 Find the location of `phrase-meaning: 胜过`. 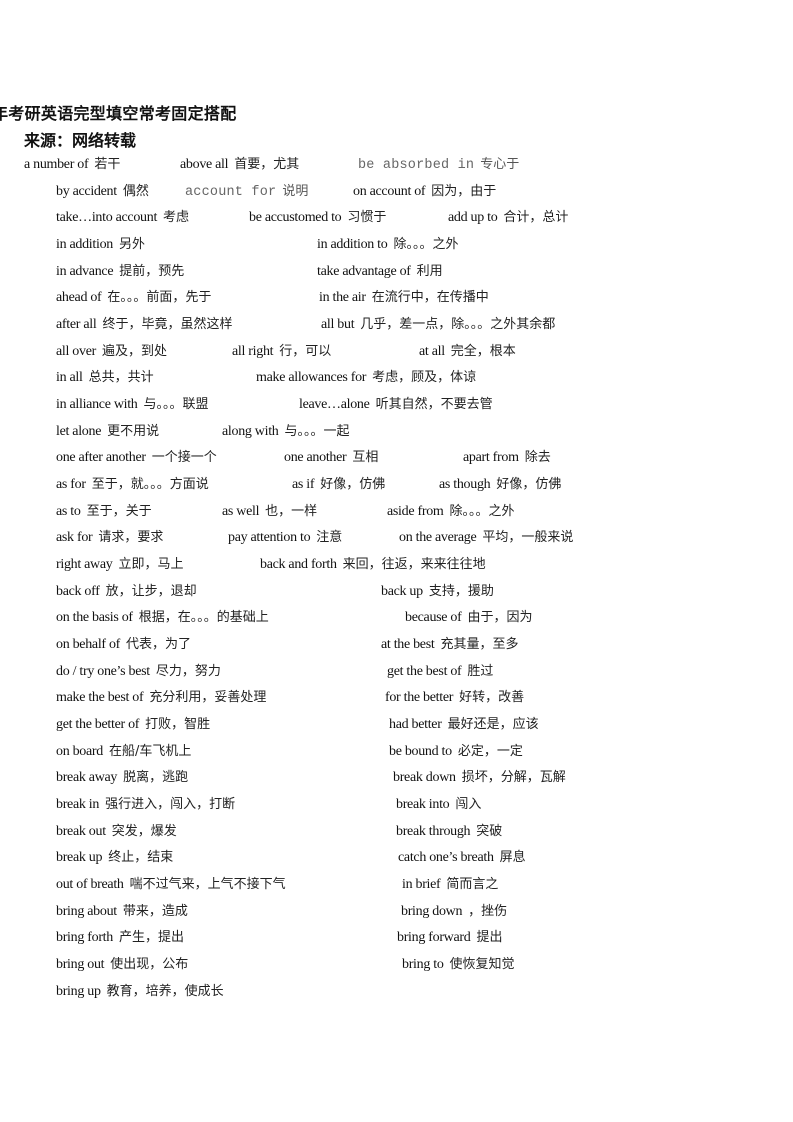

phrase-meaning: 胜过 is located at coordinates (480, 671).